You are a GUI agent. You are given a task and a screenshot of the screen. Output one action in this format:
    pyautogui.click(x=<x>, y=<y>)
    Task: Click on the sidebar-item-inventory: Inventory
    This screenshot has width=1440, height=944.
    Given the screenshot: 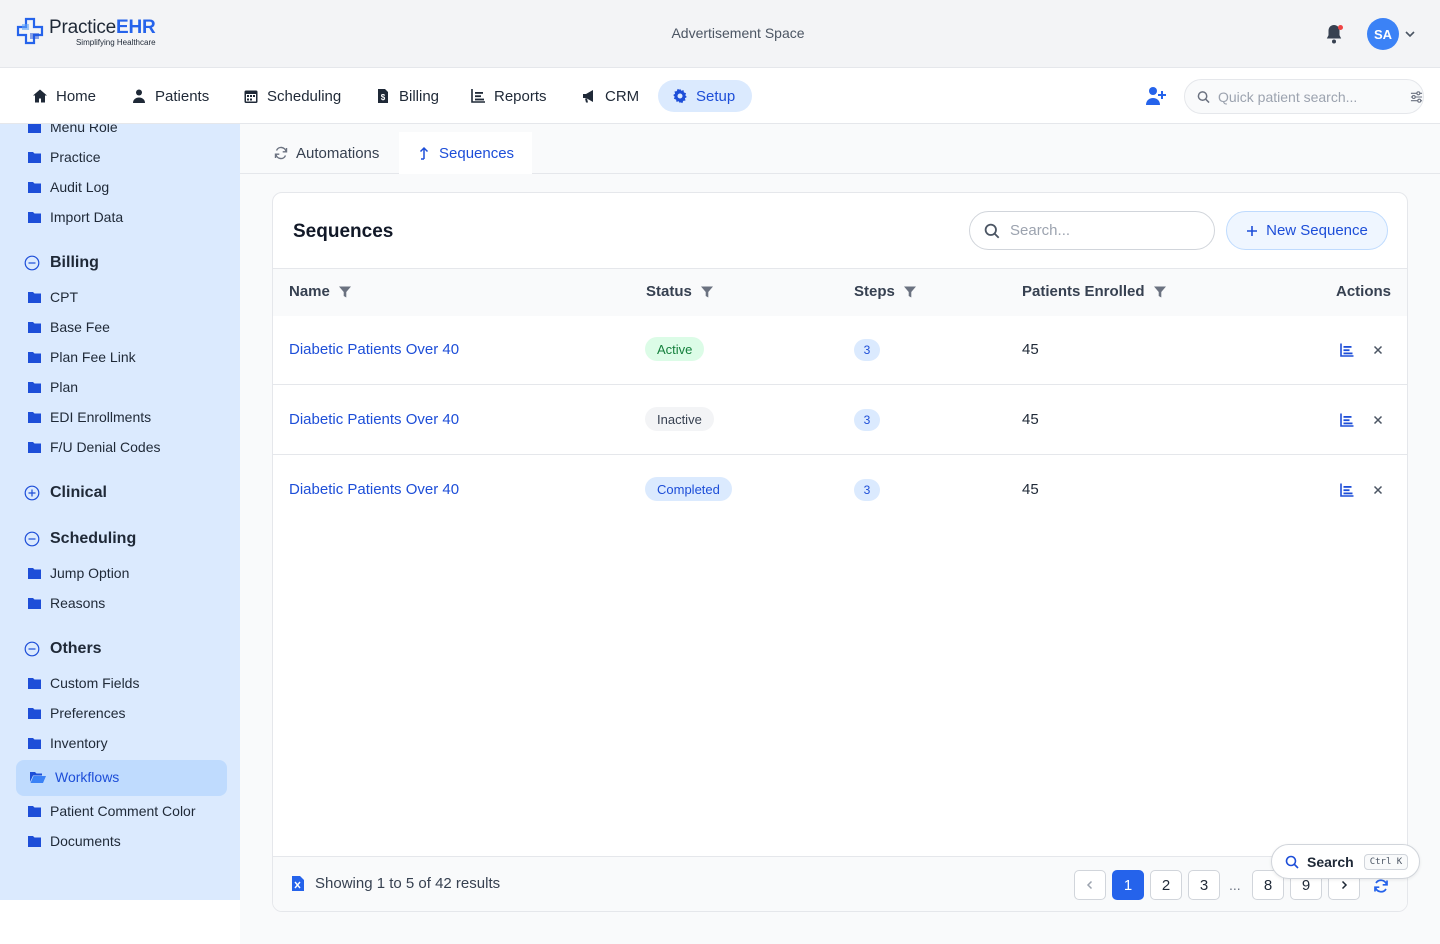 What is the action you would take?
    pyautogui.click(x=68, y=743)
    